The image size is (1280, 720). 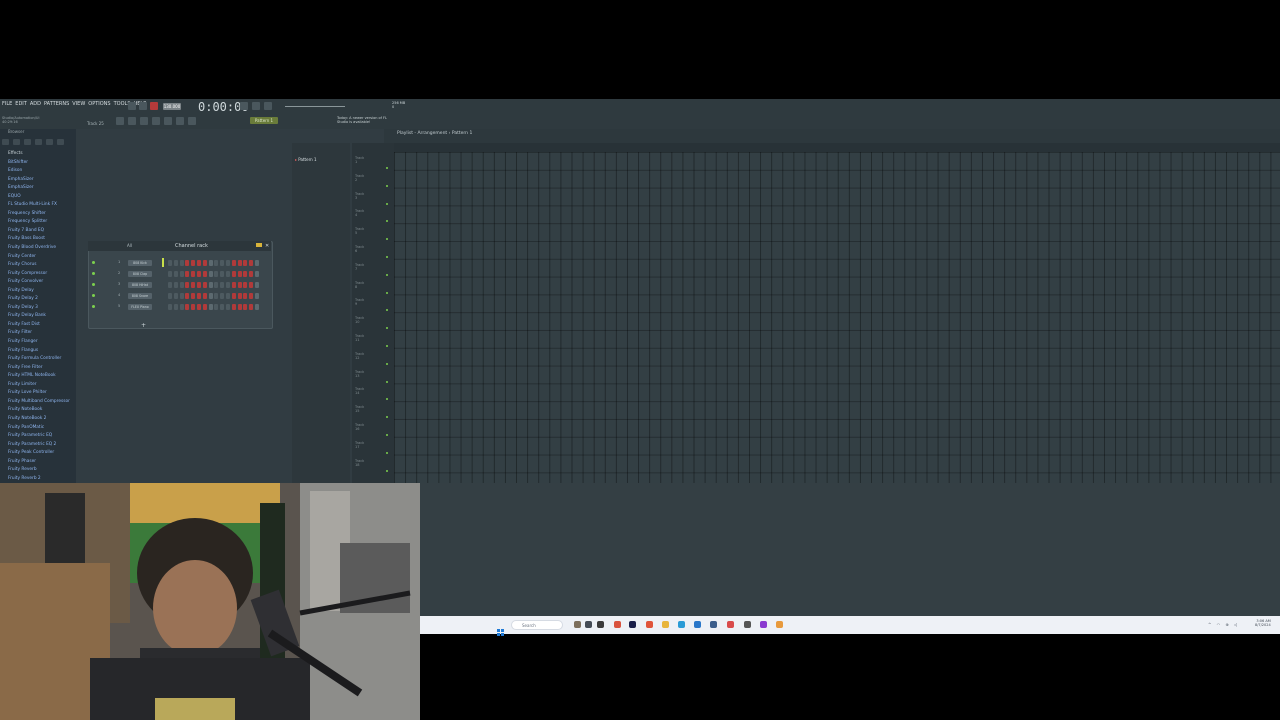 What do you see at coordinates (259, 245) in the screenshot?
I see `graph-editor-icon` at bounding box center [259, 245].